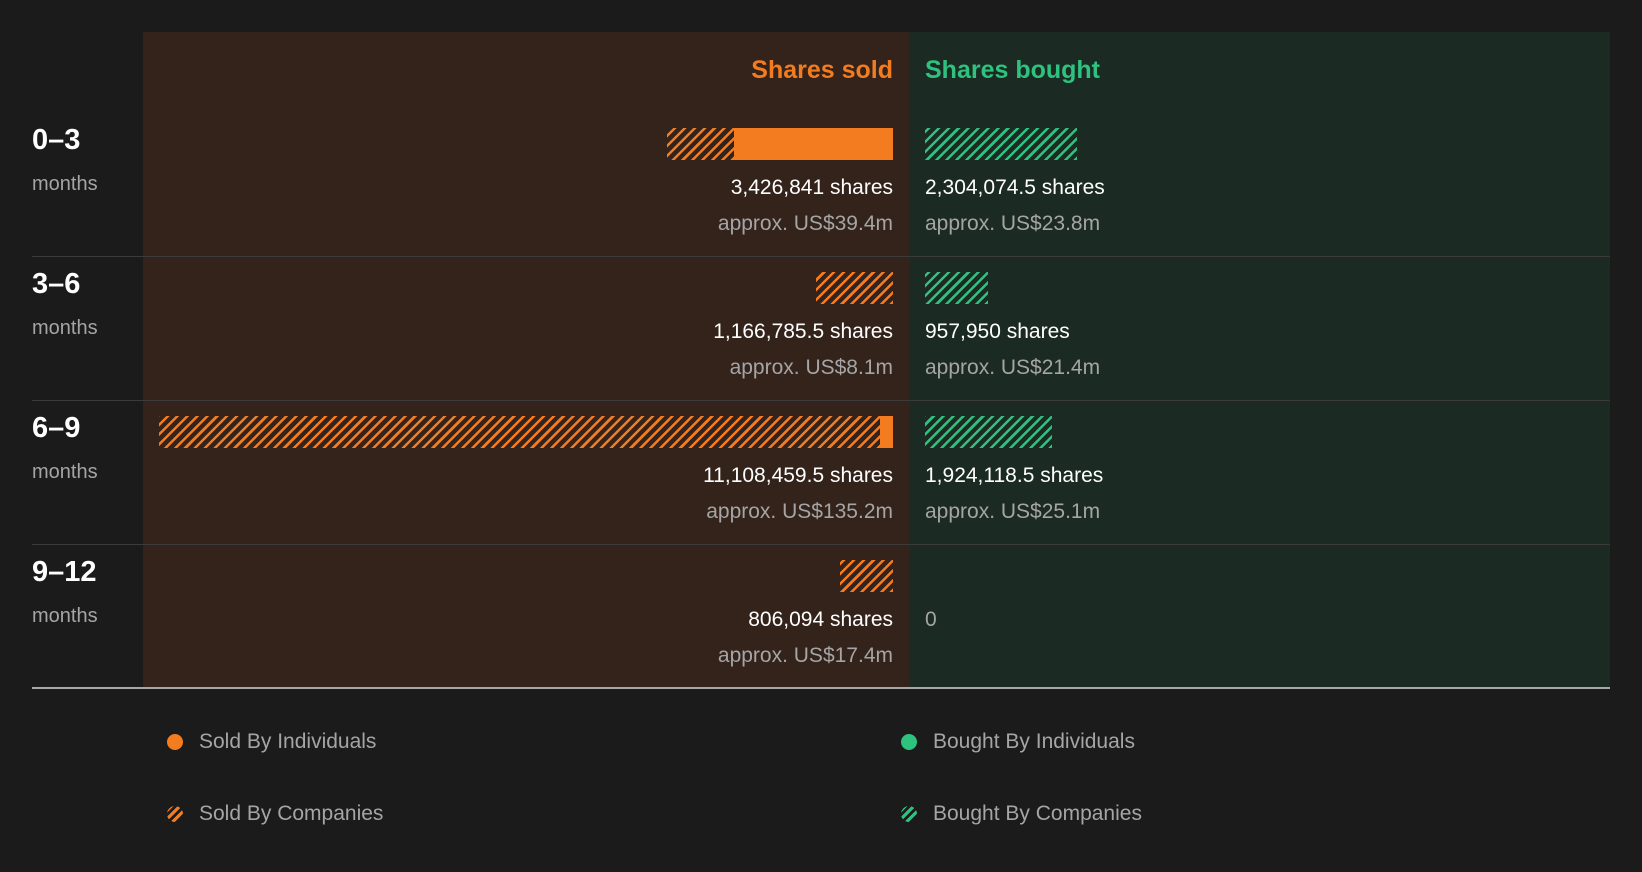 This screenshot has width=1642, height=872. Describe the element at coordinates (1013, 511) in the screenshot. I see `bought-value-label: approx. US$25.1m` at that location.